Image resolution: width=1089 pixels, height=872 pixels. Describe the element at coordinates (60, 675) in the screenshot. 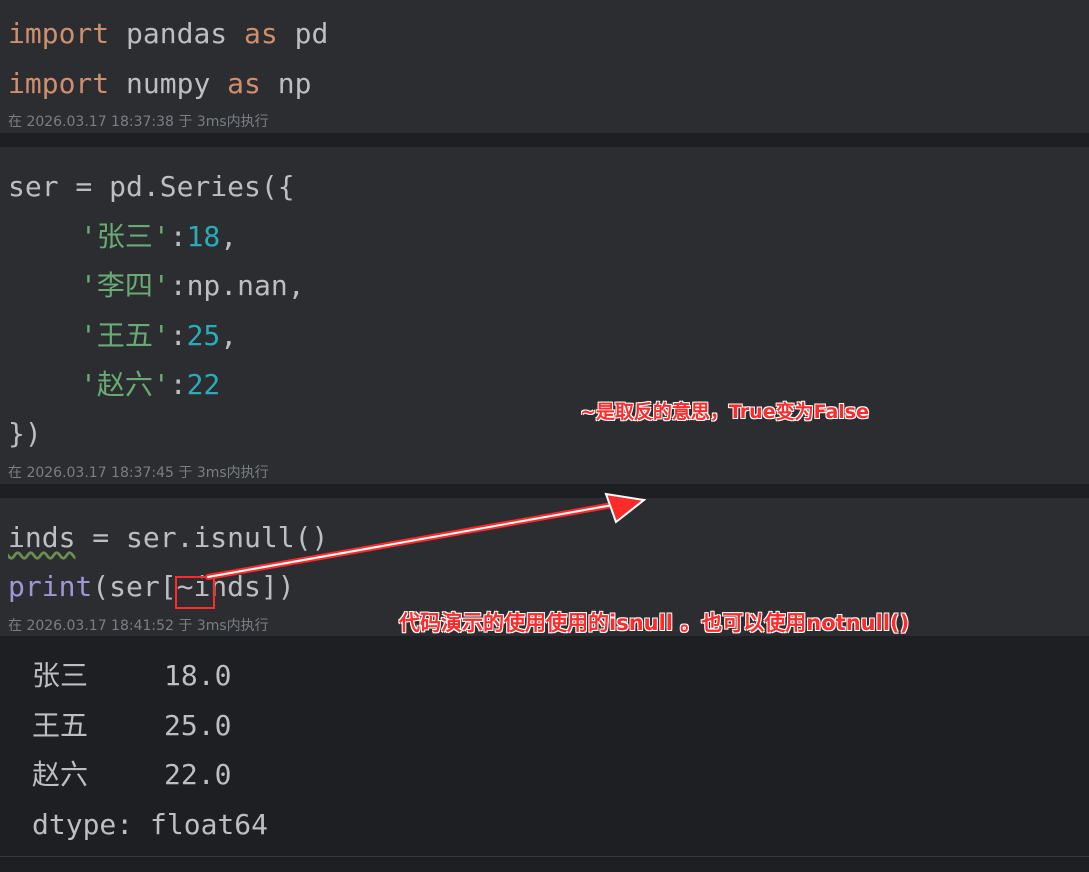

I see `output-index: 张三` at that location.